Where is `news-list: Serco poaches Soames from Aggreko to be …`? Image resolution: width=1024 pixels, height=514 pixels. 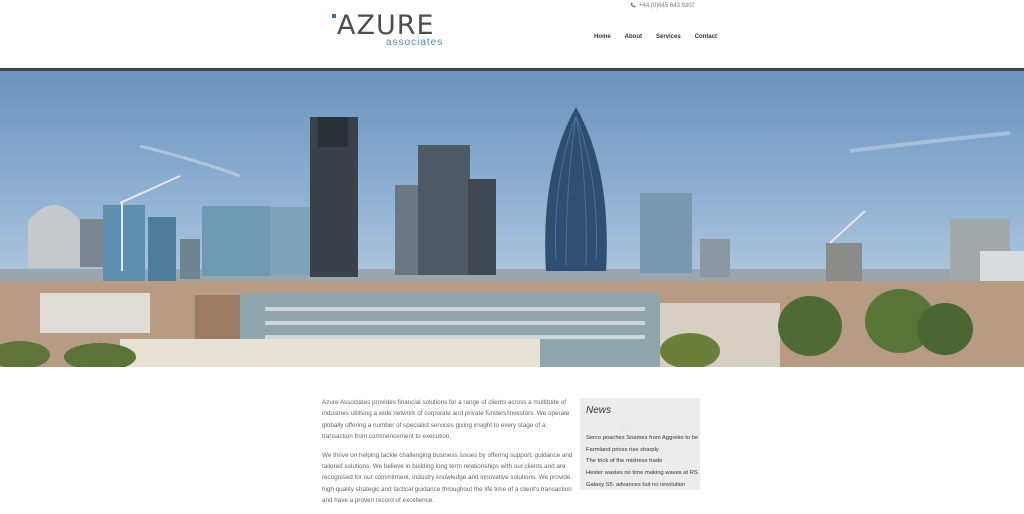 news-list: Serco poaches Soames from Aggreko to be … is located at coordinates (643, 462).